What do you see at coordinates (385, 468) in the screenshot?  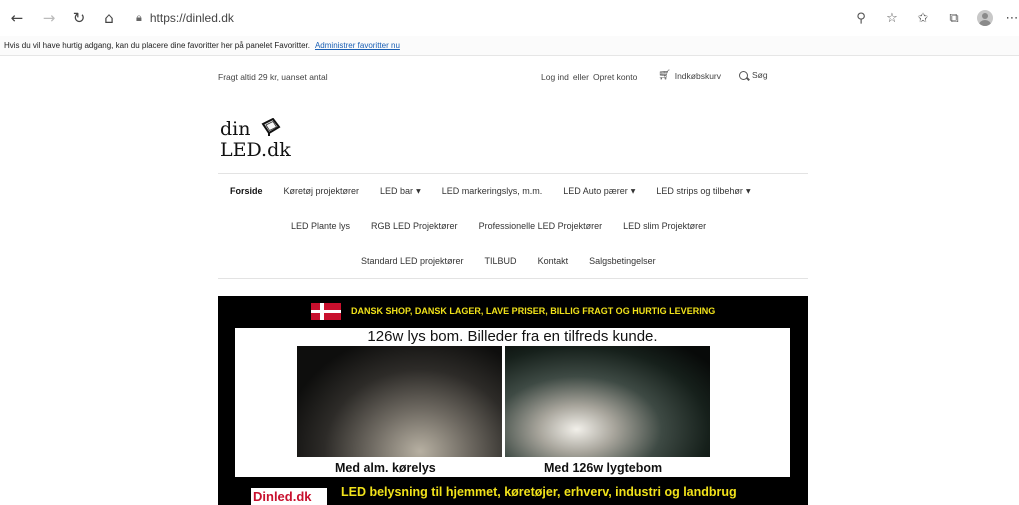 I see `caption-left: Med alm. kørelys` at bounding box center [385, 468].